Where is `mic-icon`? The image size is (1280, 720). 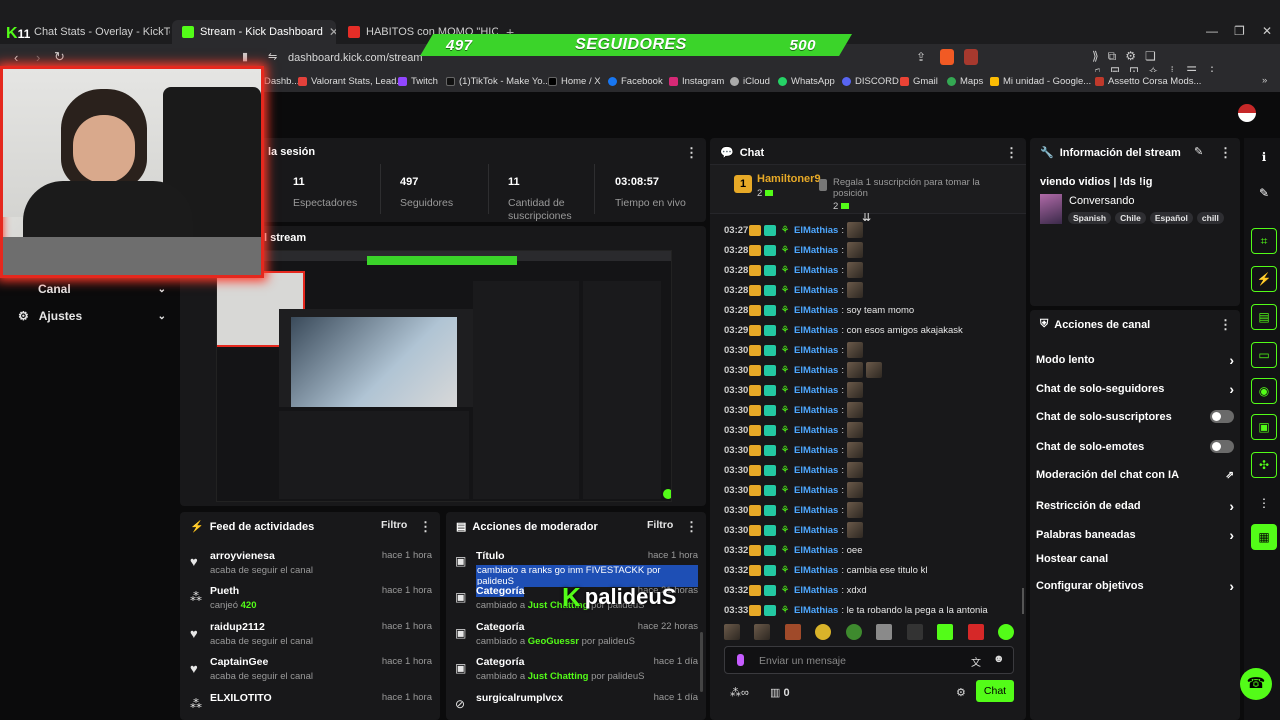 mic-icon is located at coordinates (740, 660).